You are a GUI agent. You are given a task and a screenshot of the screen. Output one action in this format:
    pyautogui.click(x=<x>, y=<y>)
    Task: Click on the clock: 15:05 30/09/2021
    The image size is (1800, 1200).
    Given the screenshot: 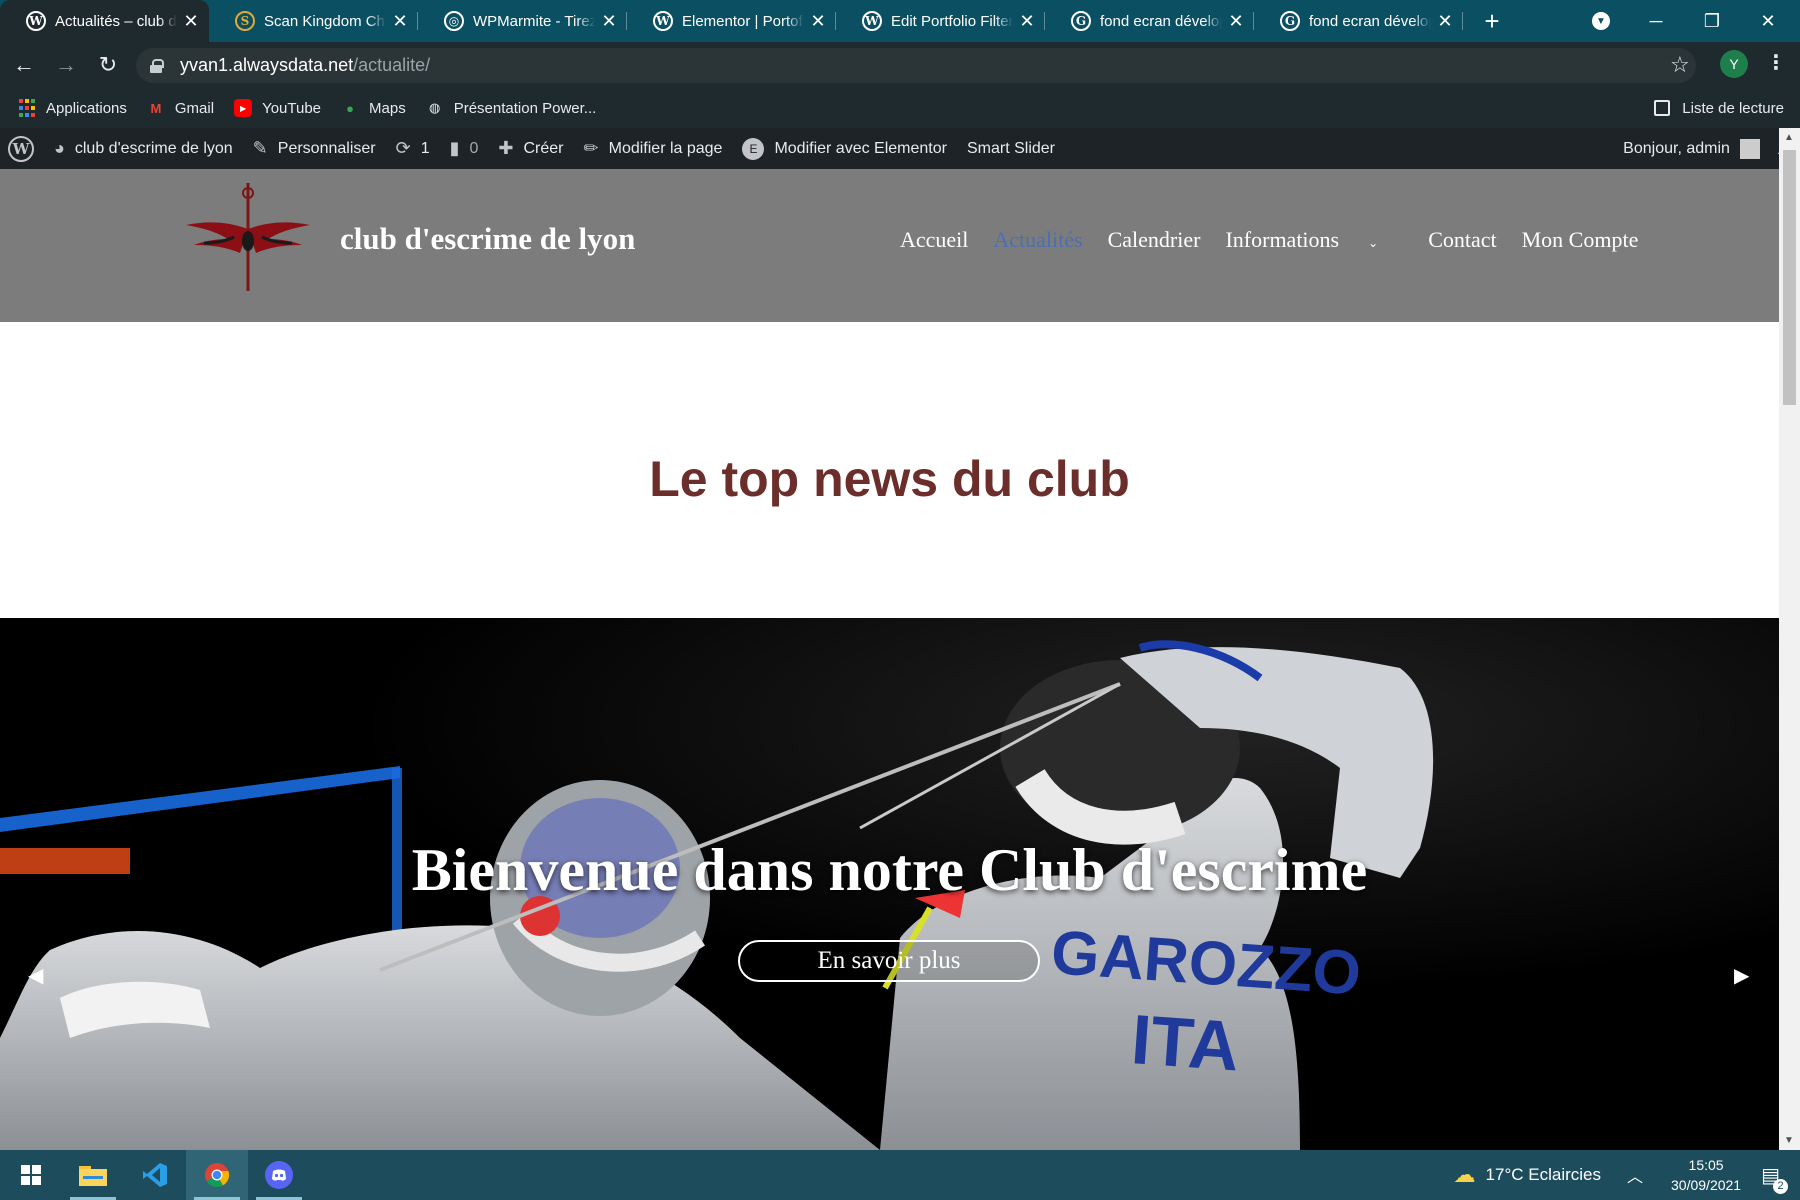 What is the action you would take?
    pyautogui.click(x=1706, y=1175)
    